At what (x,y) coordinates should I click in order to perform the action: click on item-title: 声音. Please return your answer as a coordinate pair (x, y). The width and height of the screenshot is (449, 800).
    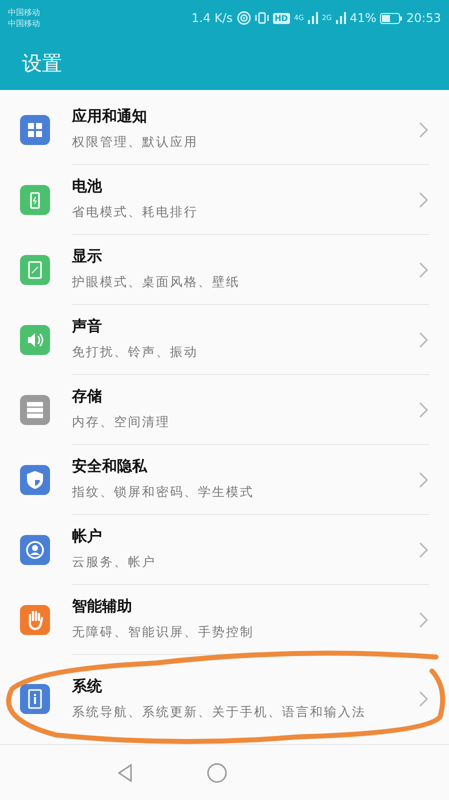
    Looking at the image, I should click on (87, 326).